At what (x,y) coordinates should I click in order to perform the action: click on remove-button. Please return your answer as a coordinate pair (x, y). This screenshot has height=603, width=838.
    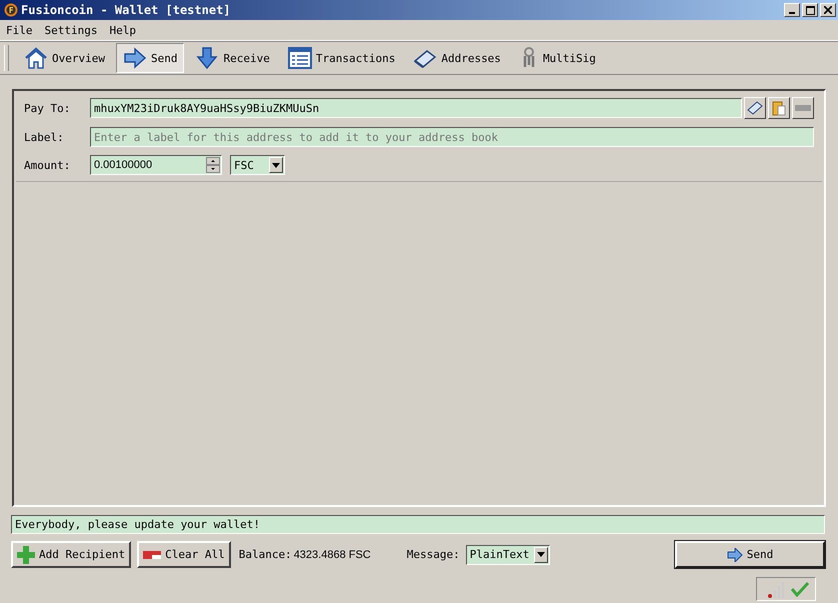
    Looking at the image, I should click on (803, 108).